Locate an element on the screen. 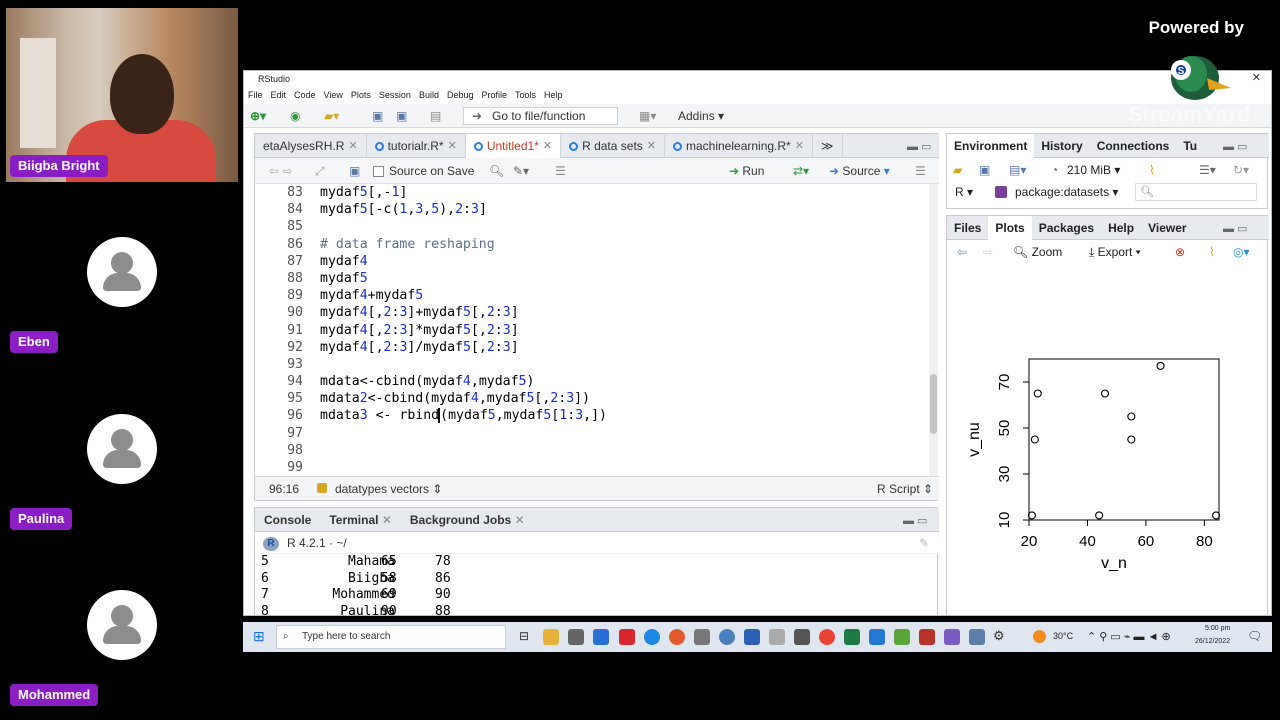  code-line: 96 mdata3 <- rbind(mydaf5,mydaf5[1:3,]) is located at coordinates (597, 415).